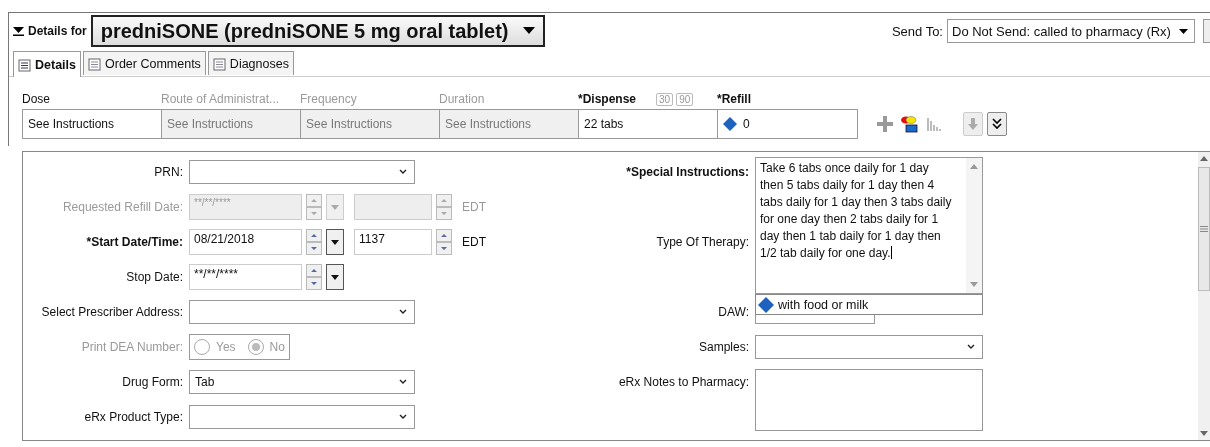 This screenshot has height=447, width=1210. What do you see at coordinates (122, 206) in the screenshot?
I see `field-label: Requested Refill Date:` at bounding box center [122, 206].